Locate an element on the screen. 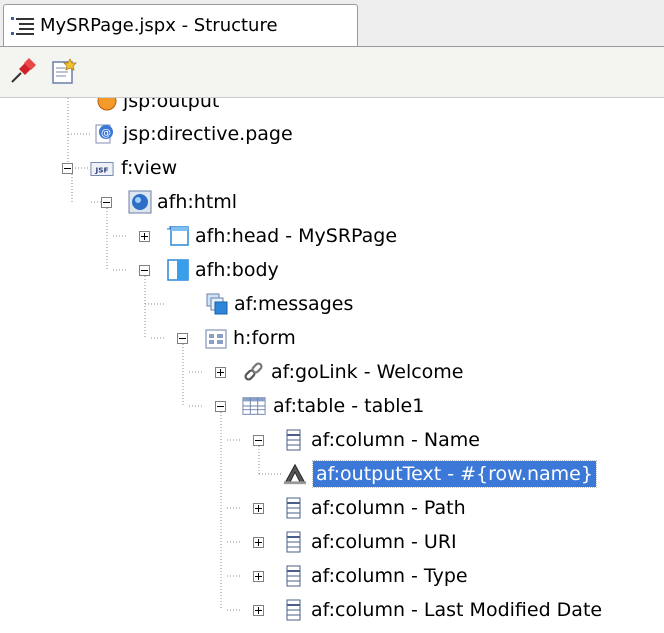  globe-icon is located at coordinates (140, 202).